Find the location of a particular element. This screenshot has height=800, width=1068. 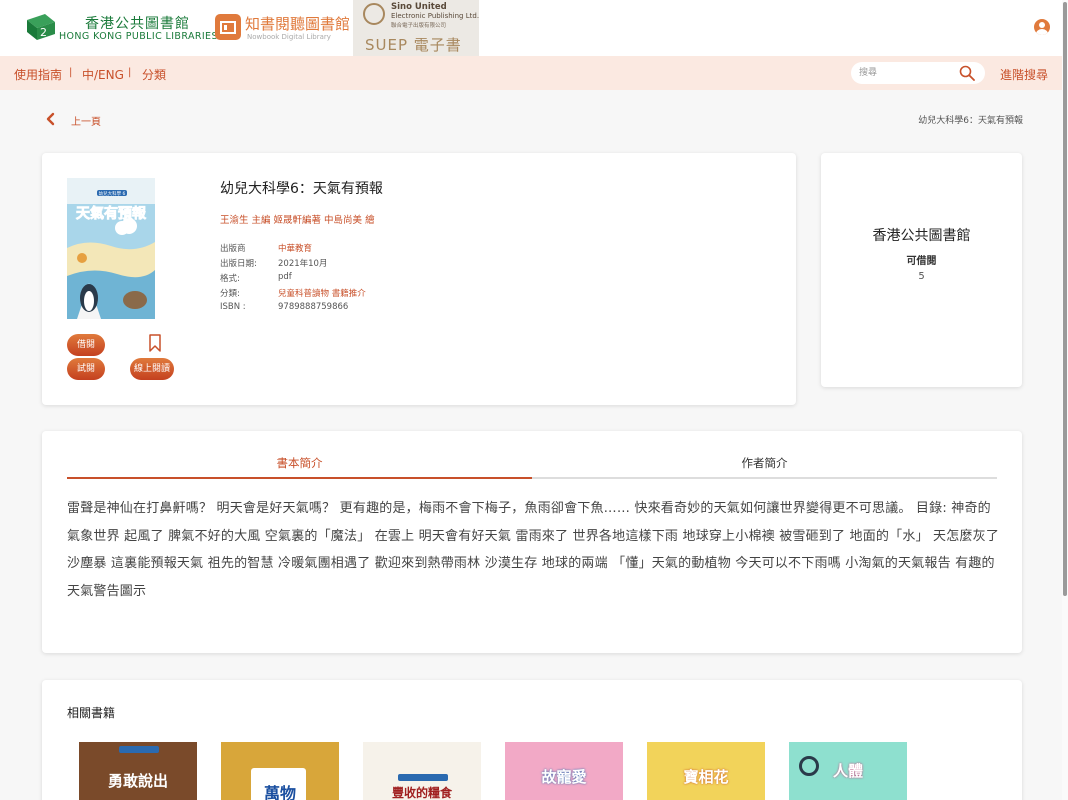

search-input is located at coordinates (906, 73).